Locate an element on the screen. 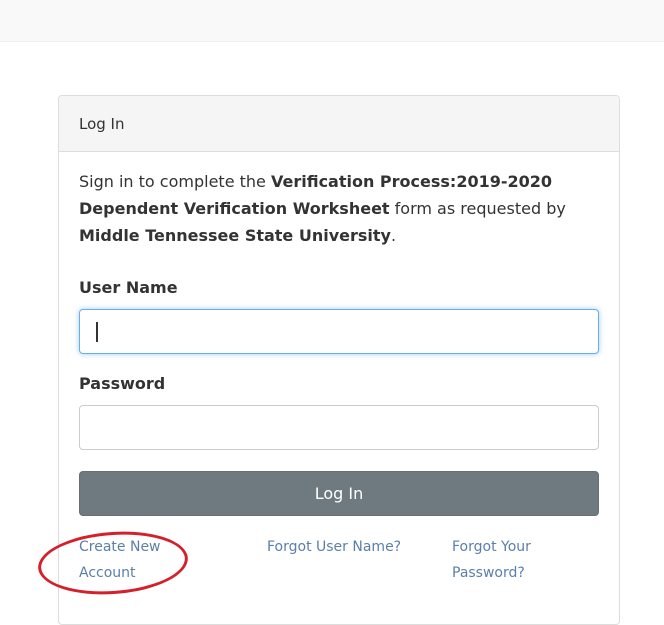 Image resolution: width=664 pixels, height=625 pixels. panel-heading: Log In is located at coordinates (339, 124).